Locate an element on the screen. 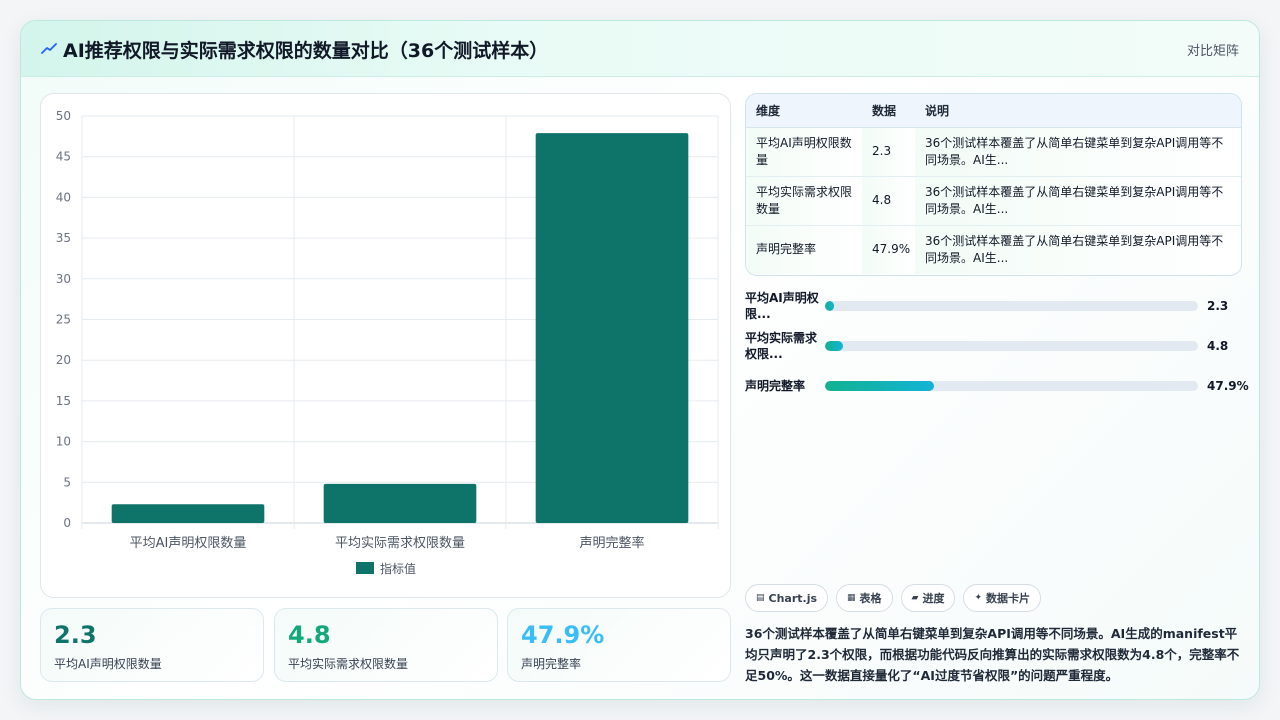 The width and height of the screenshot is (1280, 720). progress-row: 声明完整率 47.9% is located at coordinates (997, 386).